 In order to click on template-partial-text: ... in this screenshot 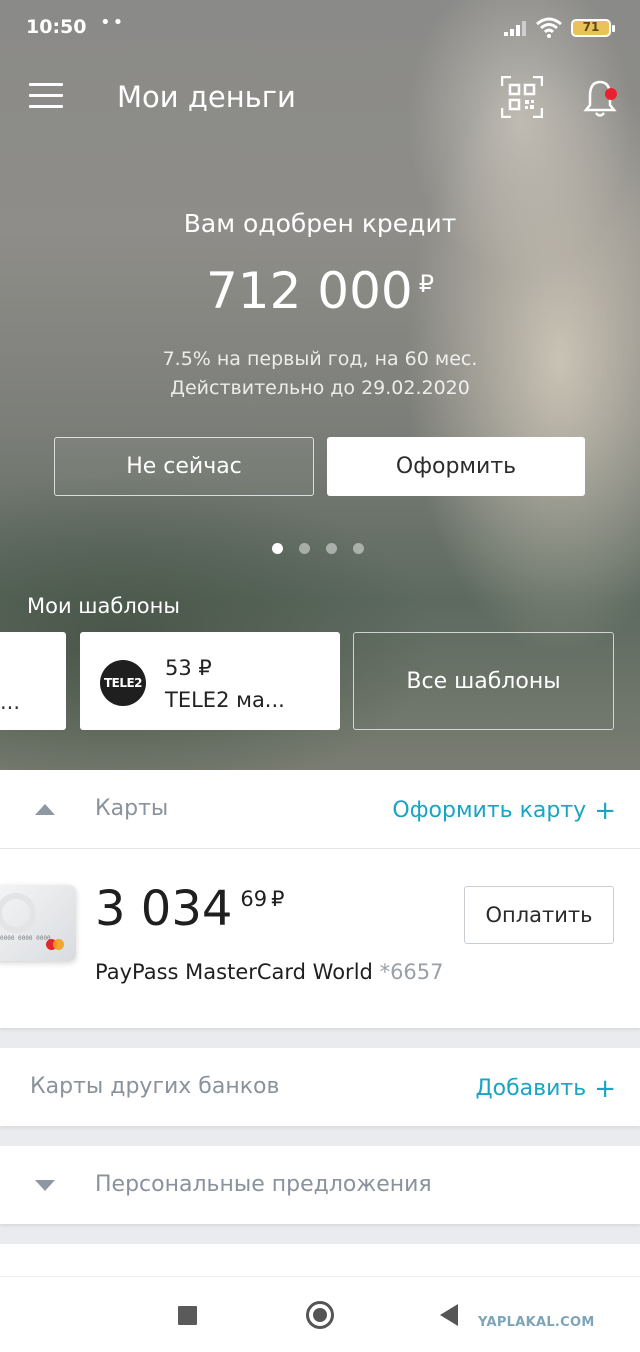, I will do `click(10, 702)`.